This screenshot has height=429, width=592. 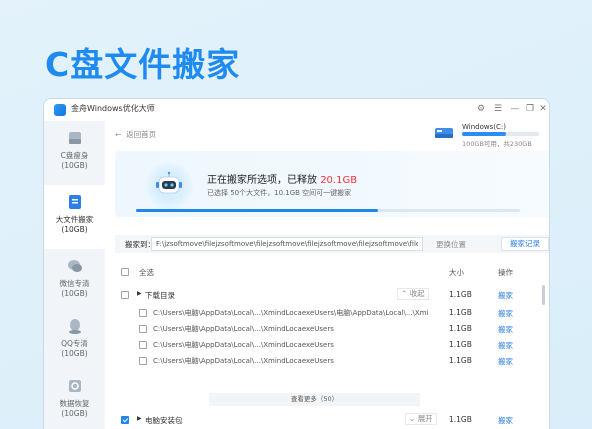 What do you see at coordinates (164, 420) in the screenshot?
I see `group-name: 电脑安装包` at bounding box center [164, 420].